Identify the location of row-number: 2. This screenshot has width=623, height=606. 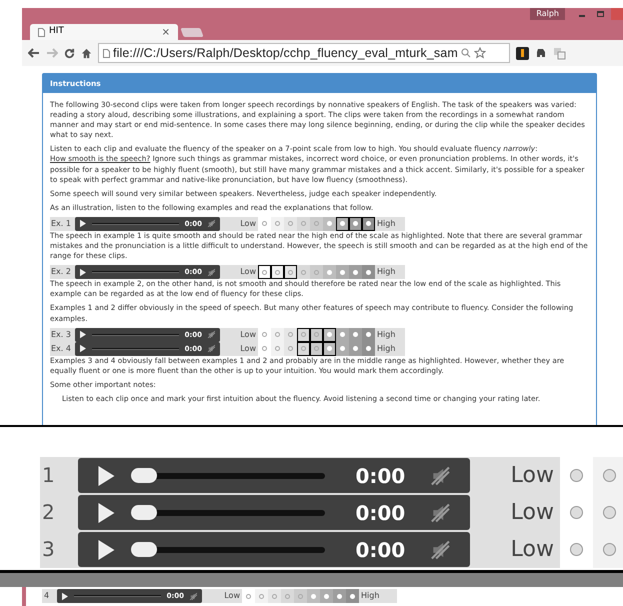
(48, 512).